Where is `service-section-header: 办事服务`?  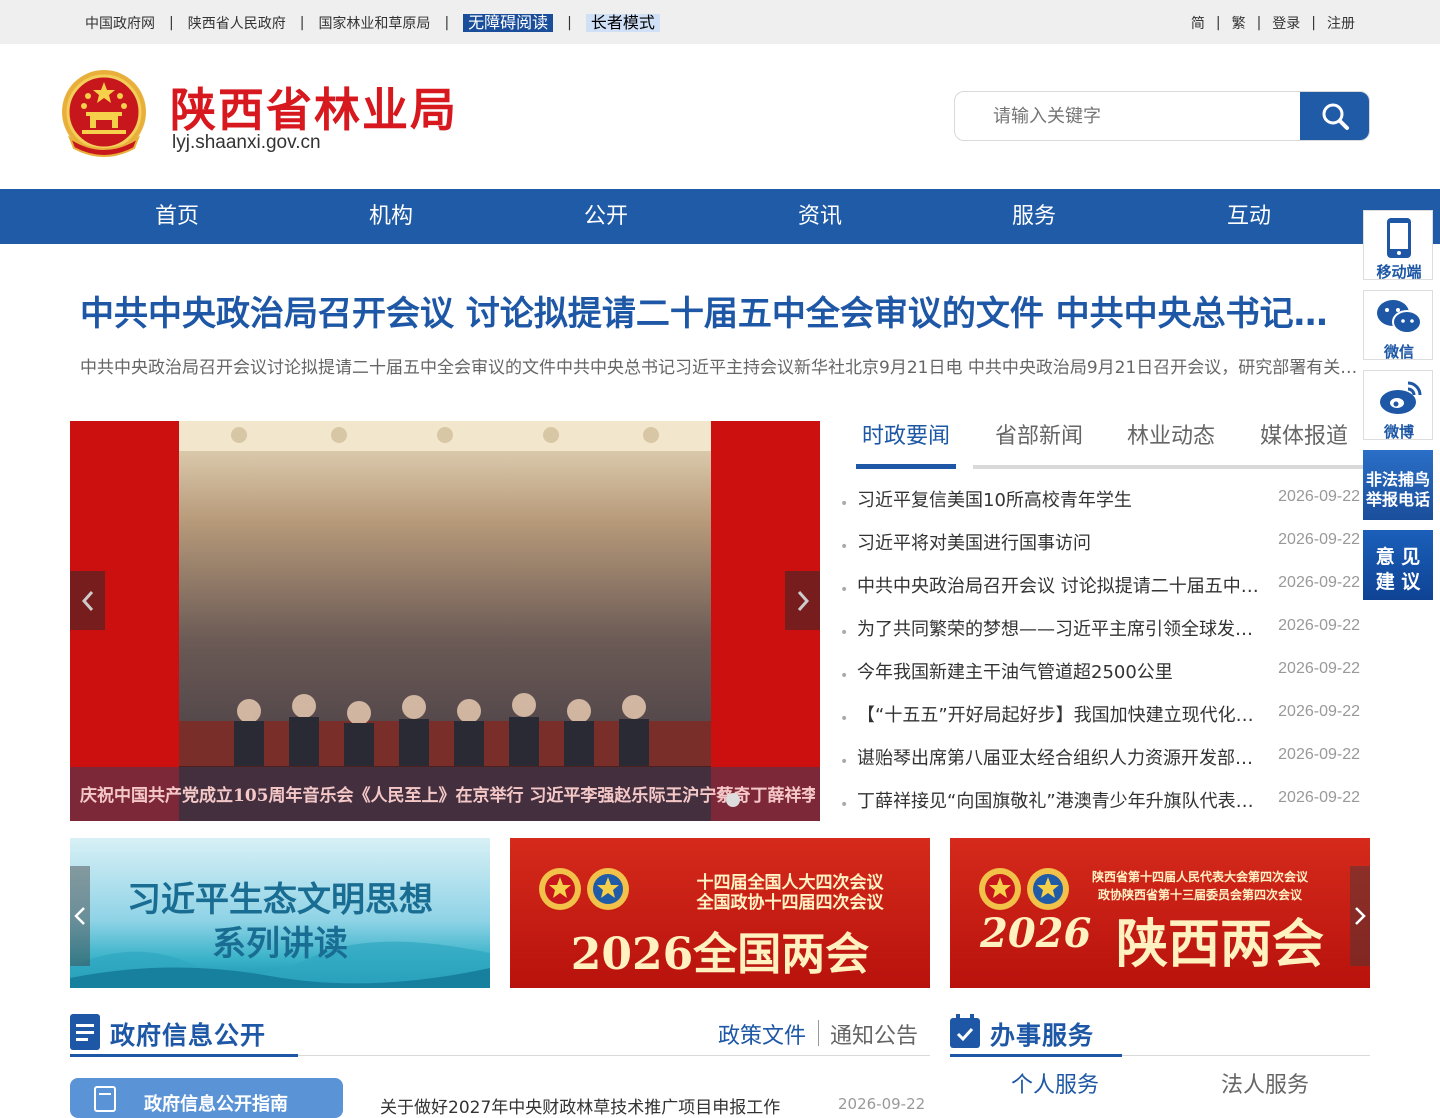 service-section-header: 办事服务 is located at coordinates (1160, 1034).